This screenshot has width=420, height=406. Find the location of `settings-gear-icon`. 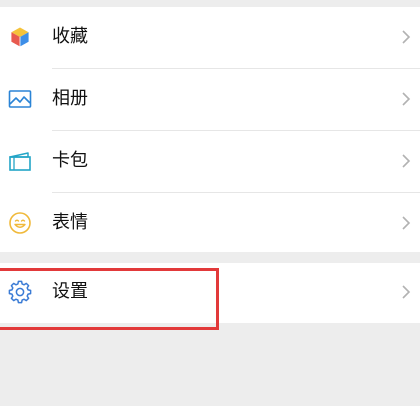

settings-gear-icon is located at coordinates (20, 292).